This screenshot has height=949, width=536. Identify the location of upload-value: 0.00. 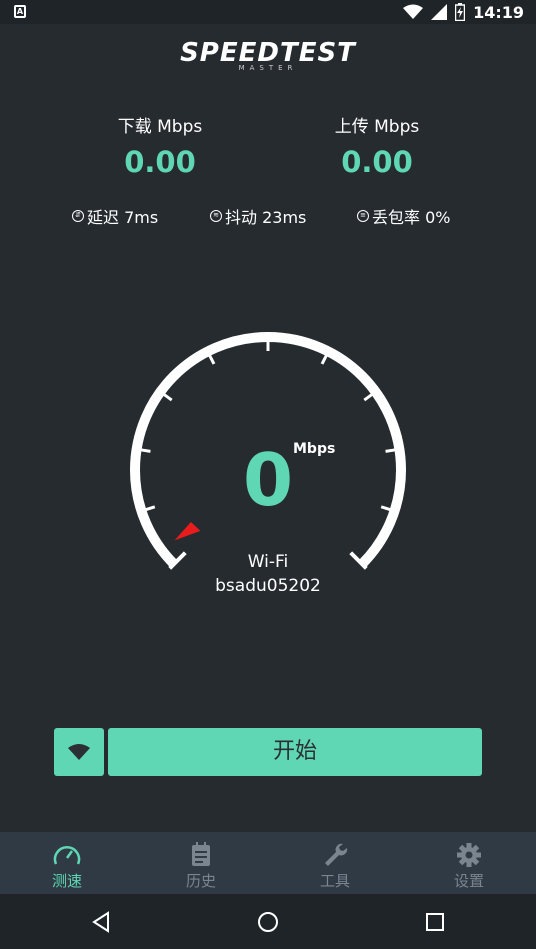
(377, 162).